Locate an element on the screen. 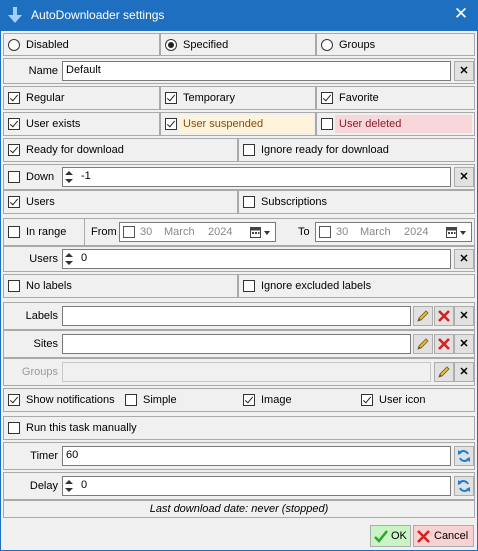 The height and width of the screenshot is (551, 478). show-notifications-label: Show notifications is located at coordinates (70, 400).